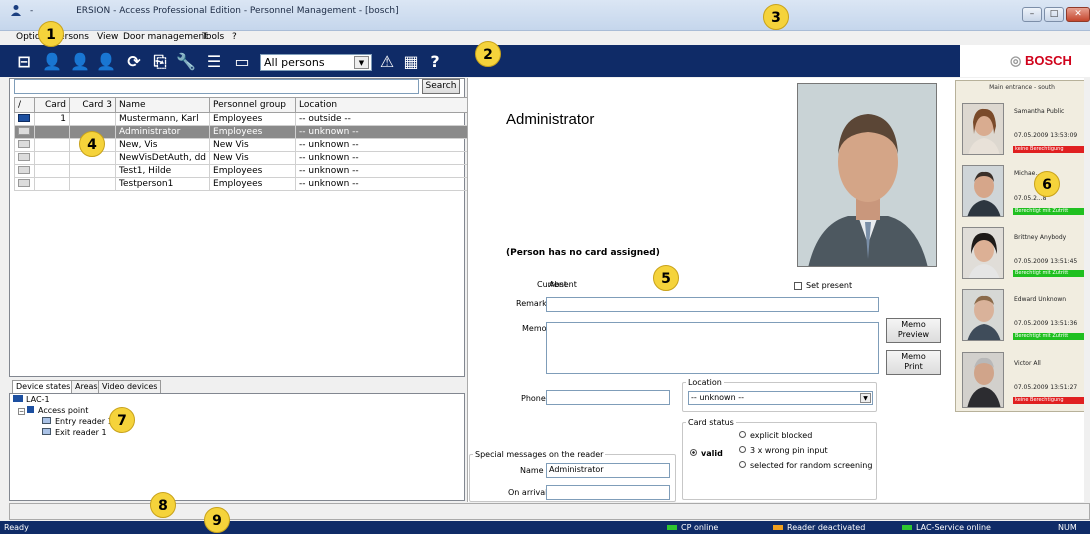  Describe the element at coordinates (234, 37) in the screenshot. I see `menu-help: ?` at that location.